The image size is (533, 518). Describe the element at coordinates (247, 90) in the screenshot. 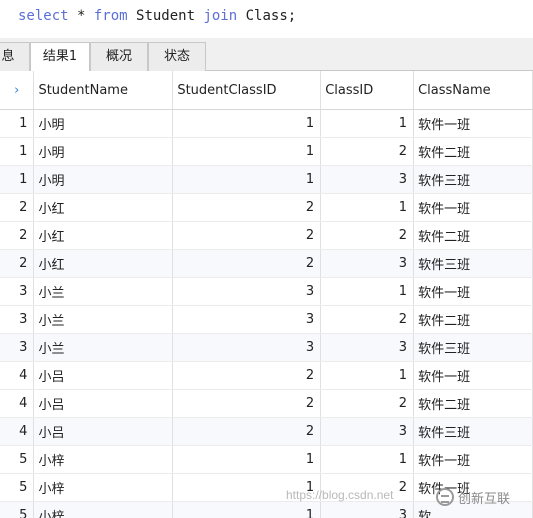

I see `header-studentclassid: StudentClassID` at that location.